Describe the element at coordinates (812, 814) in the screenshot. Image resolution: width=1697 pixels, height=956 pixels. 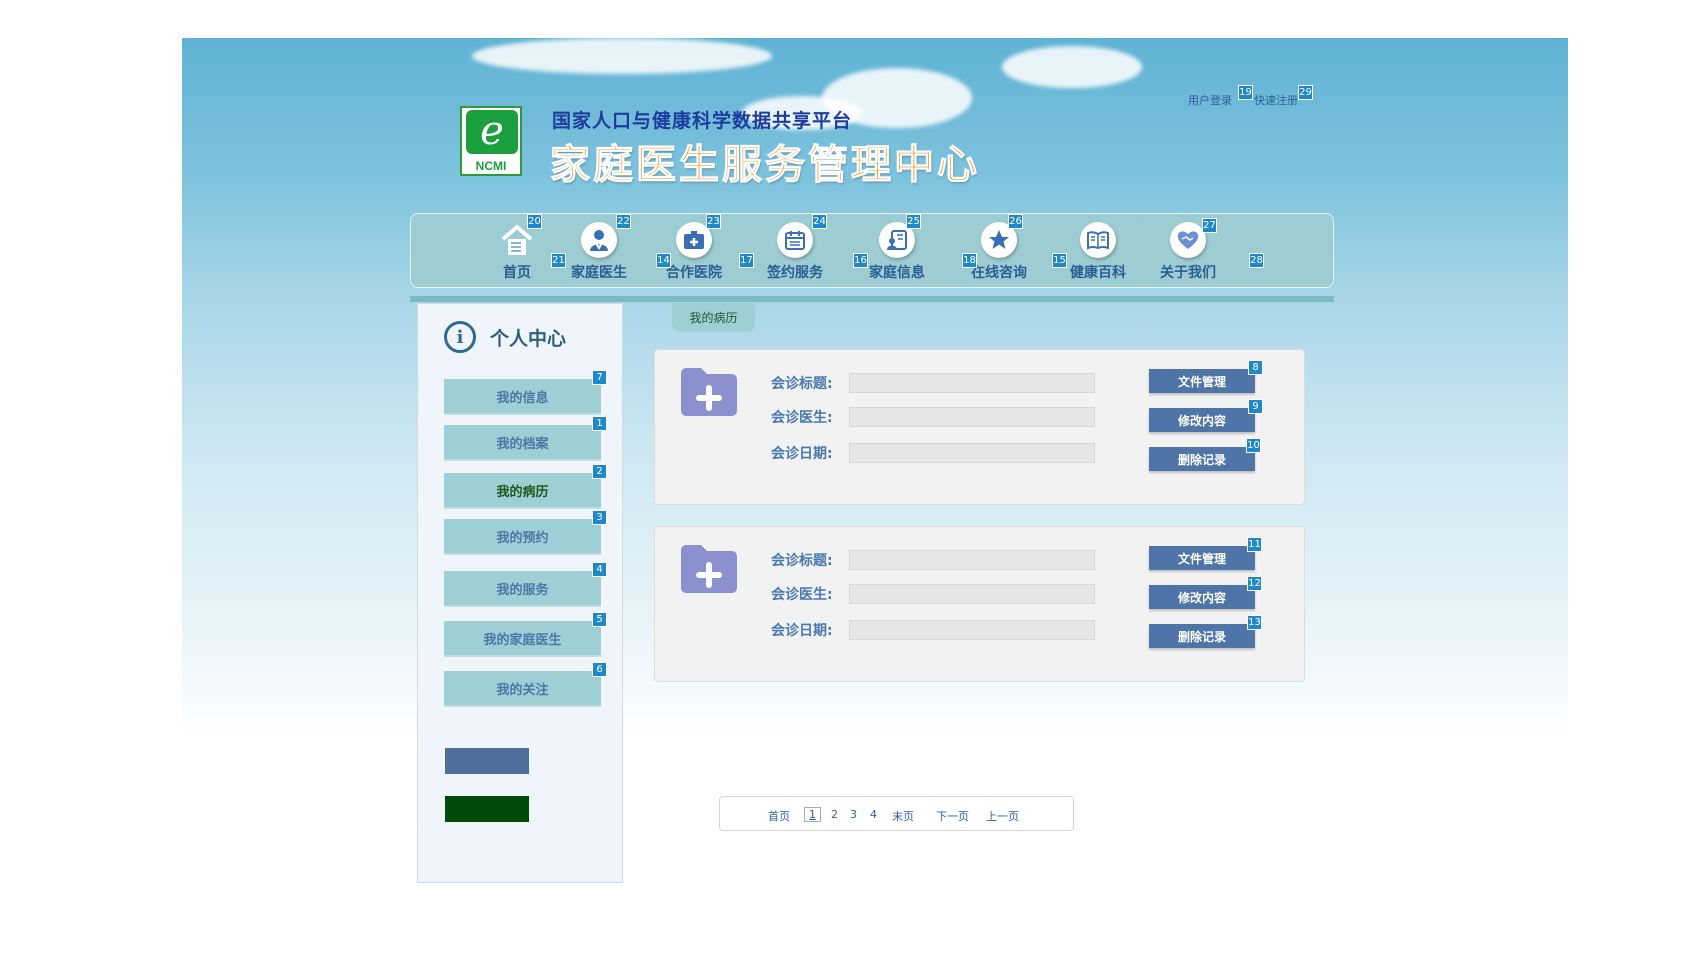
I see `pager-page-current: 1` at that location.